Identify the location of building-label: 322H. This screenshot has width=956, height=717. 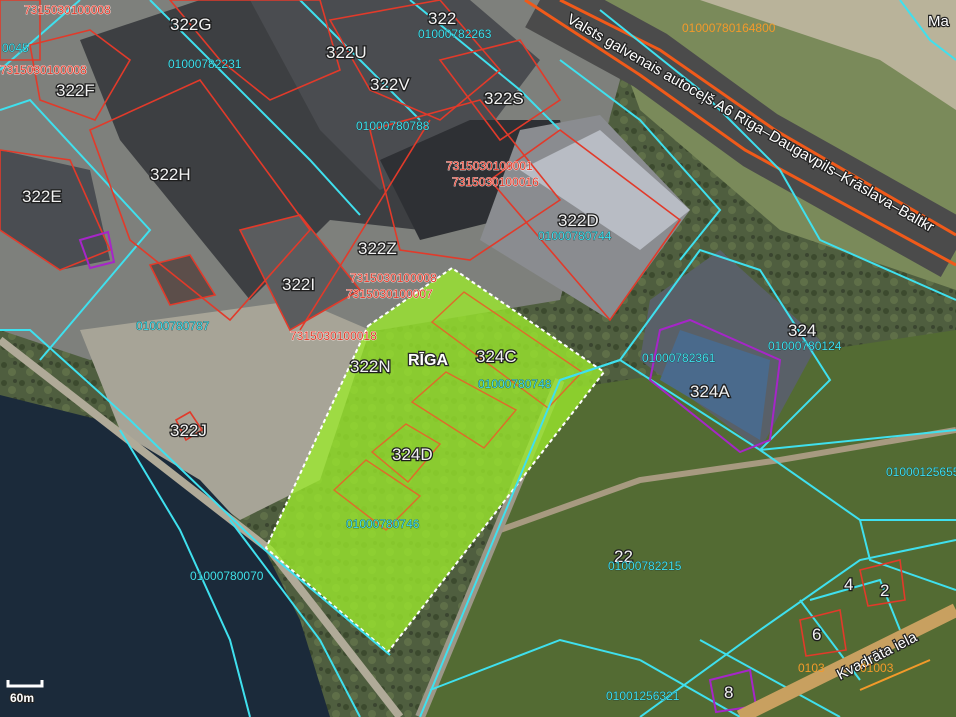
(170, 174).